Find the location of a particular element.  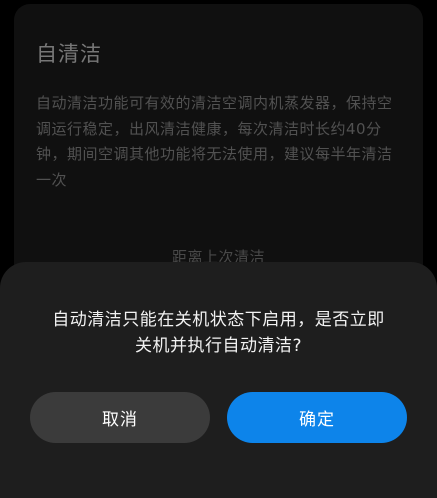

cancel-button-label: 取消 is located at coordinates (120, 420).